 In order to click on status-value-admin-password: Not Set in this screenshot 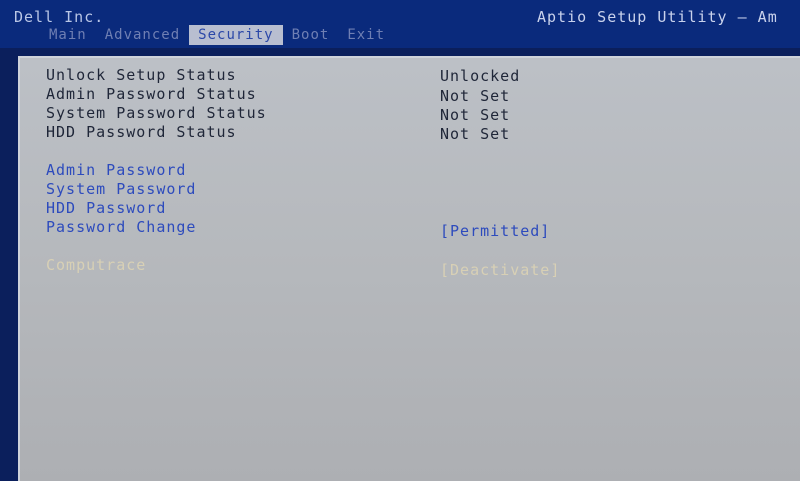, I will do `click(475, 96)`.